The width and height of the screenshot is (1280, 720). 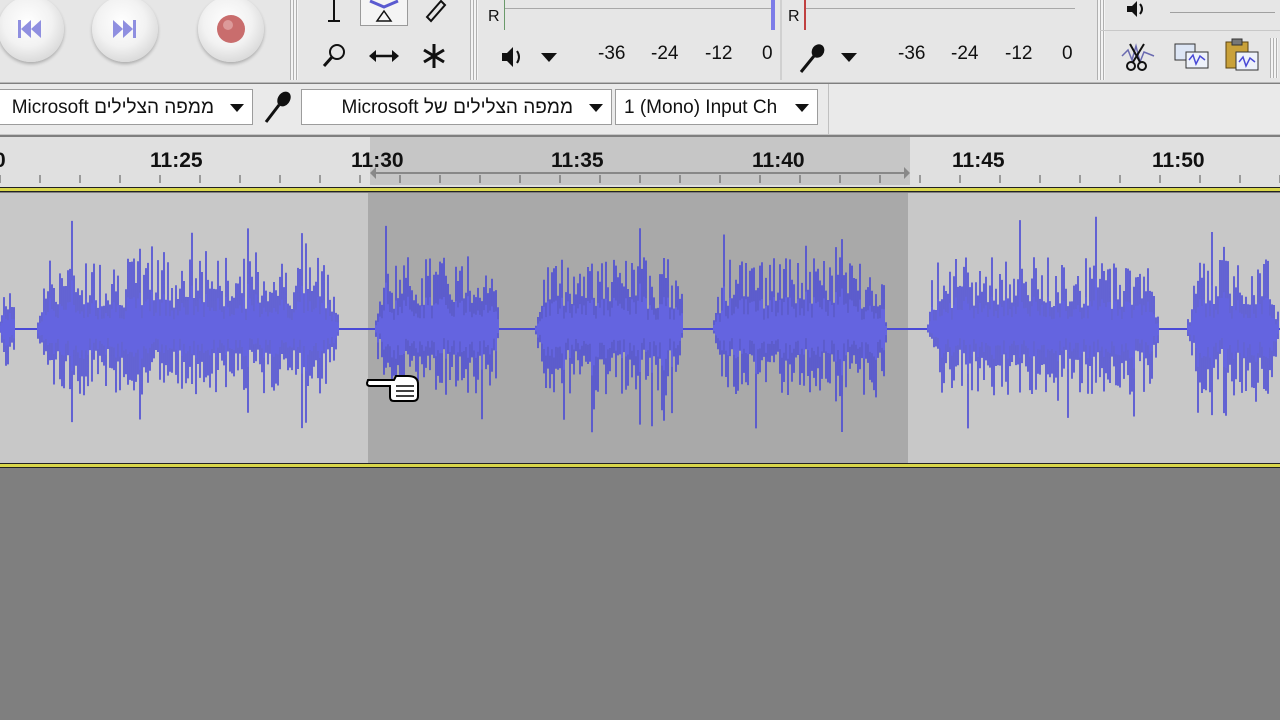 What do you see at coordinates (112, 107) in the screenshot?
I see `playback-device-value: Microsoft ממפה הצלילים` at bounding box center [112, 107].